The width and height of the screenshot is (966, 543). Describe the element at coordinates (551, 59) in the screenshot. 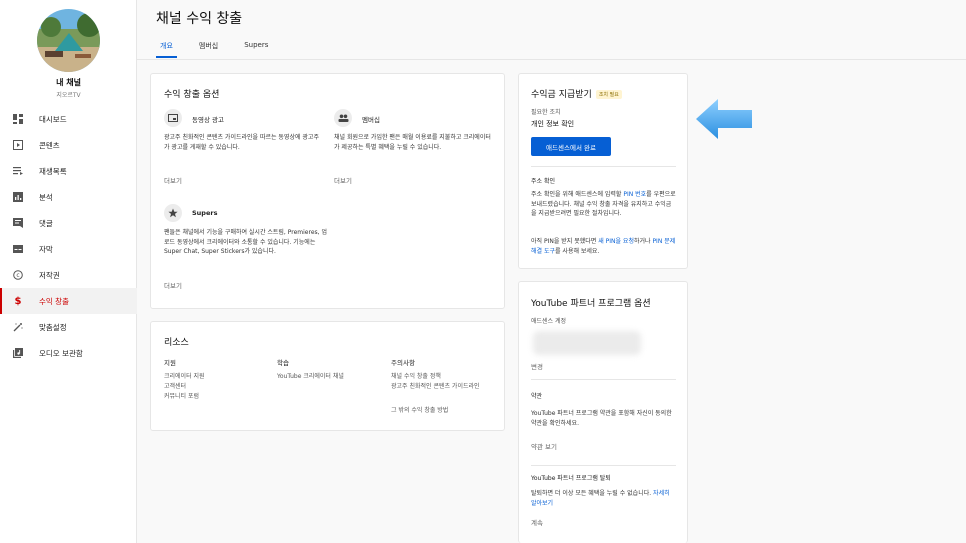

I see `header-divider` at that location.